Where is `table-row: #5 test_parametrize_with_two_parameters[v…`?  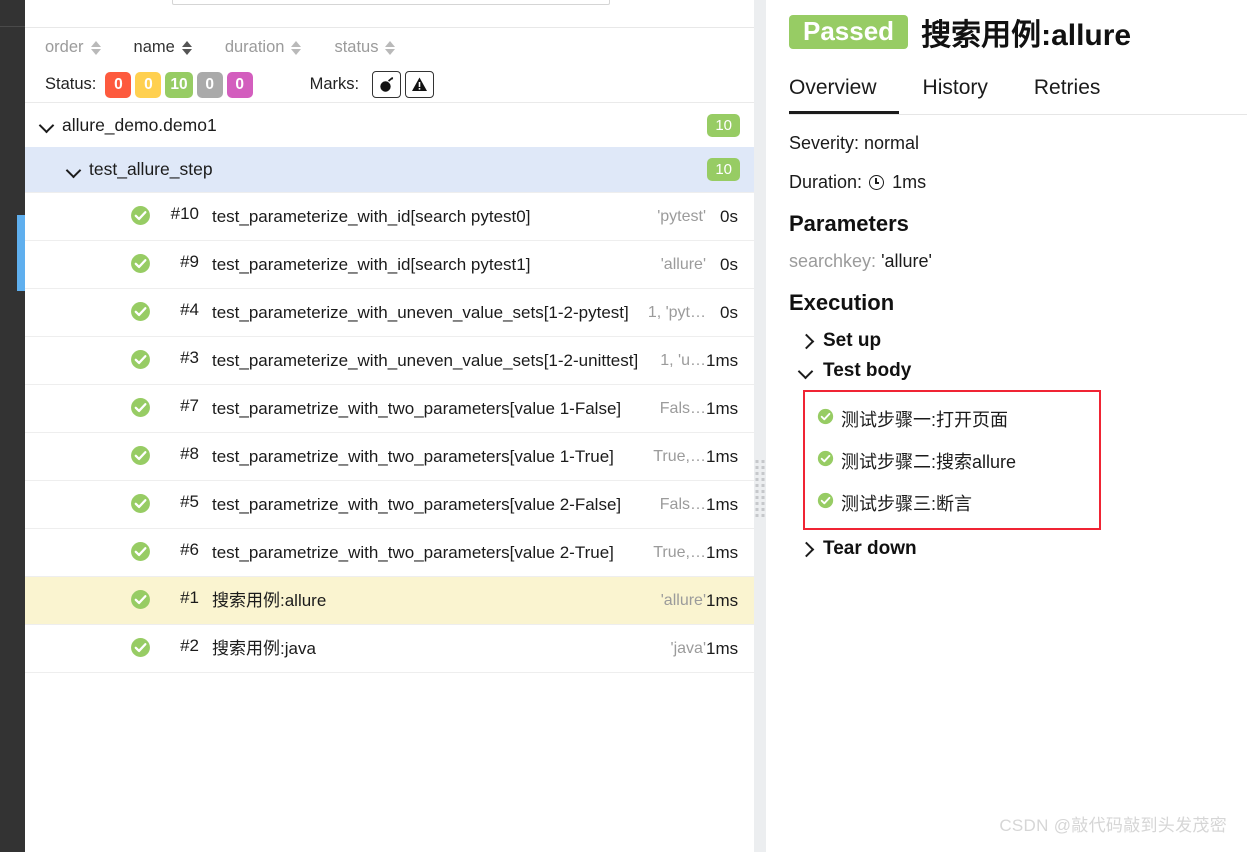 table-row: #5 test_parametrize_with_two_parameters[v… is located at coordinates (389, 505).